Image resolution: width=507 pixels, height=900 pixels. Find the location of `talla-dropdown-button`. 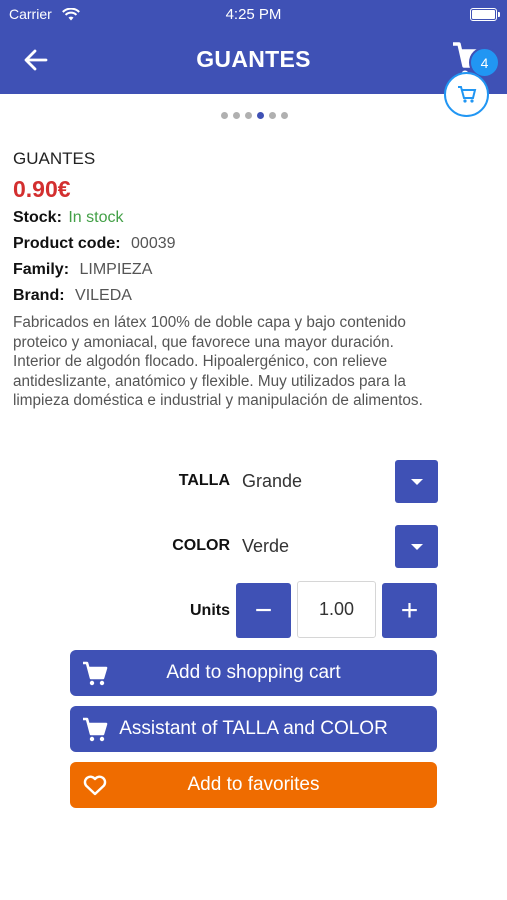

talla-dropdown-button is located at coordinates (416, 481).